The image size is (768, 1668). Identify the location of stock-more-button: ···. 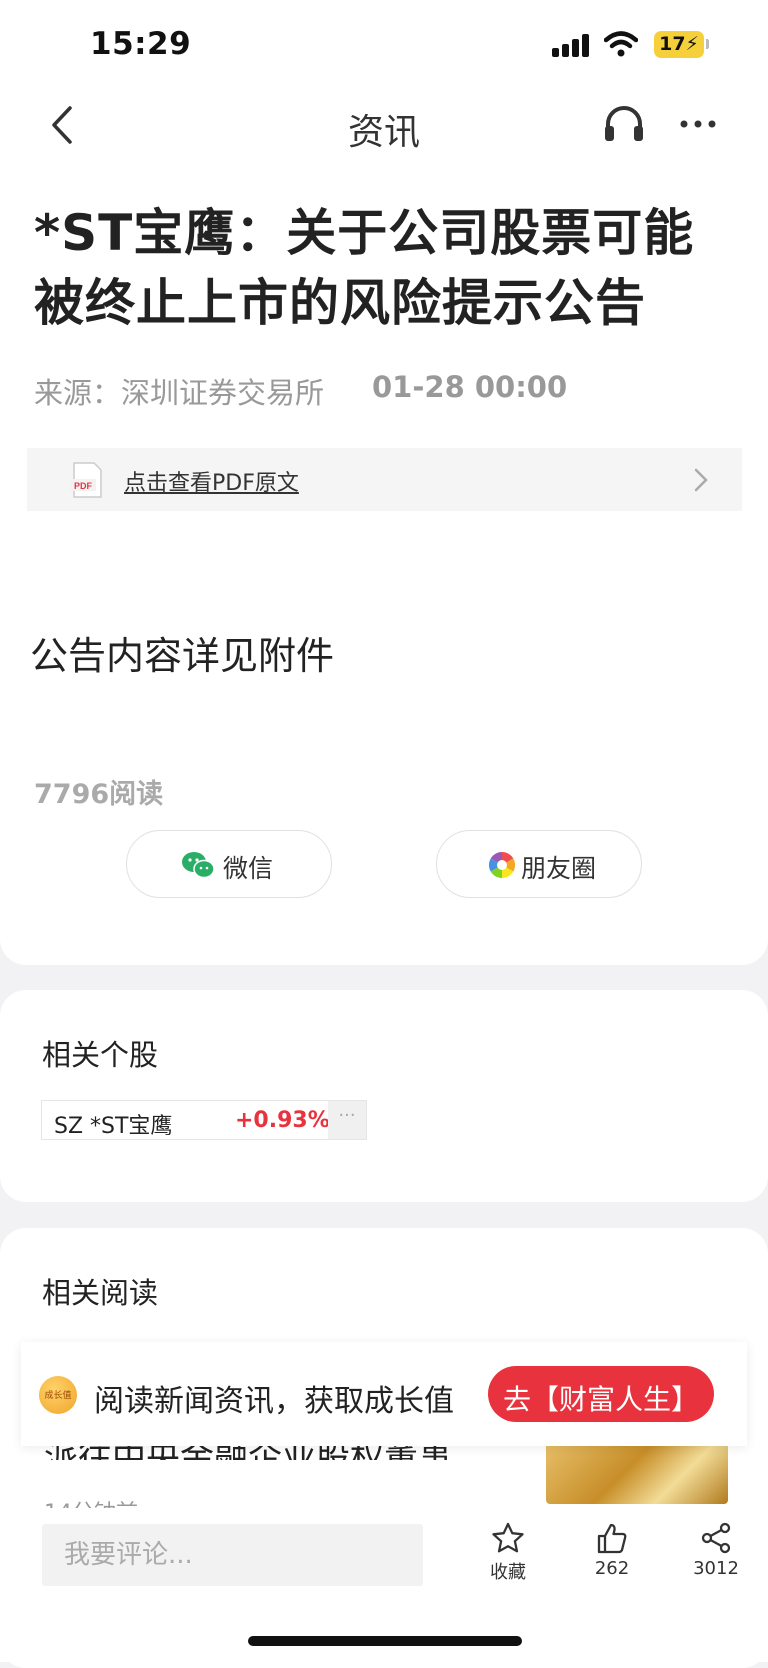
(347, 1120).